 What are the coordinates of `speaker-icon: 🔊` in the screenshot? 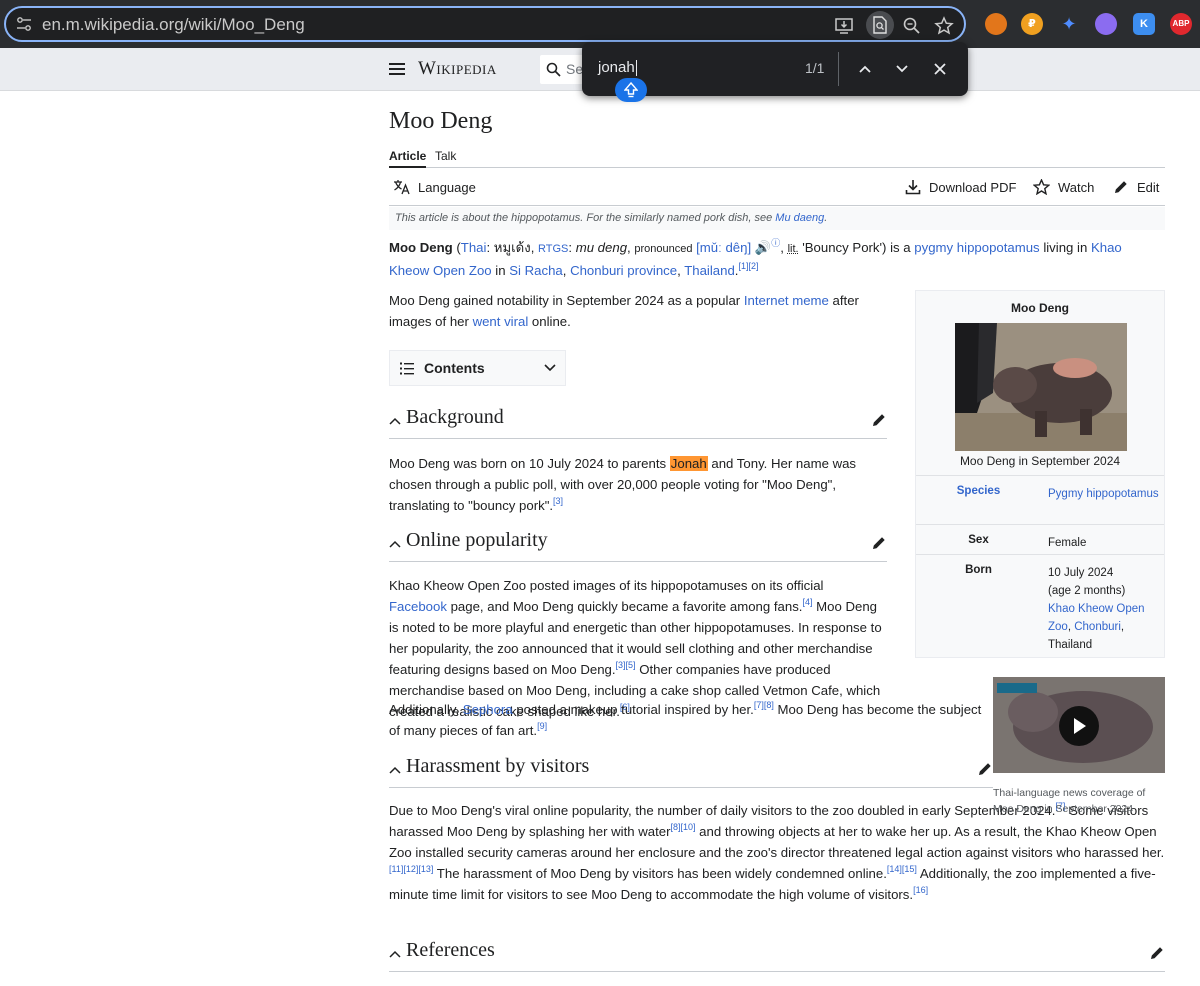 It's located at (763, 247).